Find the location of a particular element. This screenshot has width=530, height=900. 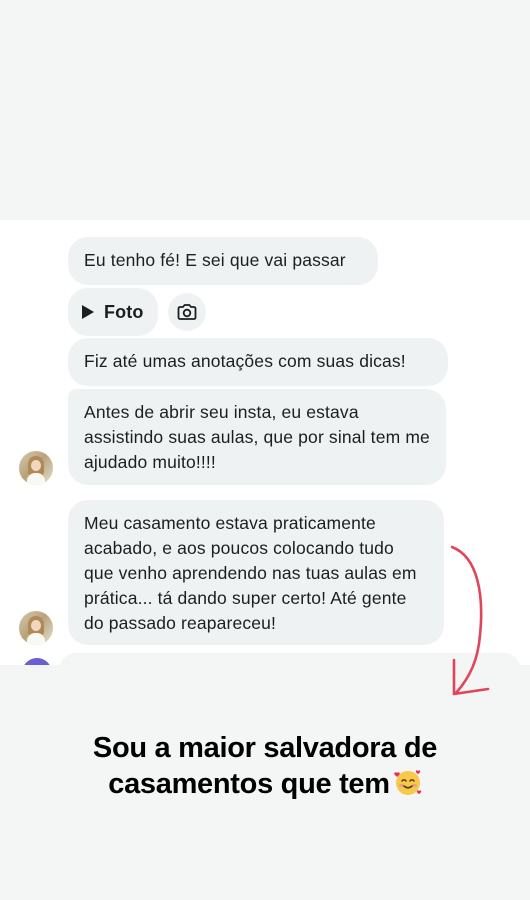

avatar-partial is located at coordinates (37, 661).